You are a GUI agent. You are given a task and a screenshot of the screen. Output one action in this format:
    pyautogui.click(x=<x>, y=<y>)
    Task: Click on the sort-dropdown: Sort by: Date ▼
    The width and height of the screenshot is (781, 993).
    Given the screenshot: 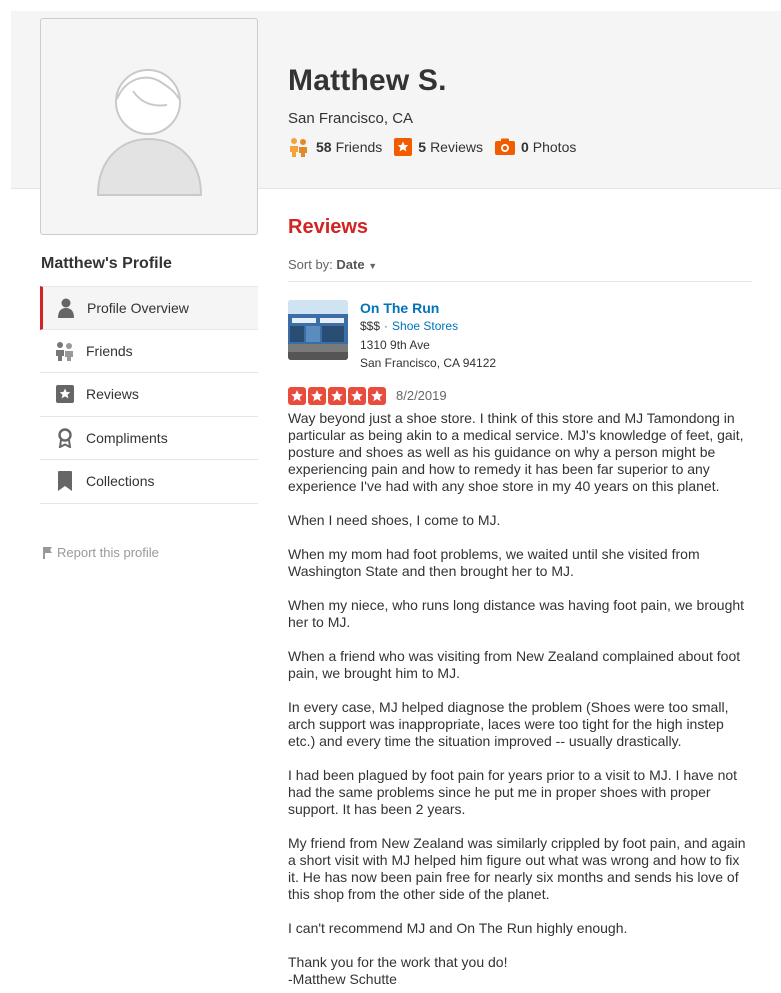 What is the action you would take?
    pyautogui.click(x=332, y=264)
    